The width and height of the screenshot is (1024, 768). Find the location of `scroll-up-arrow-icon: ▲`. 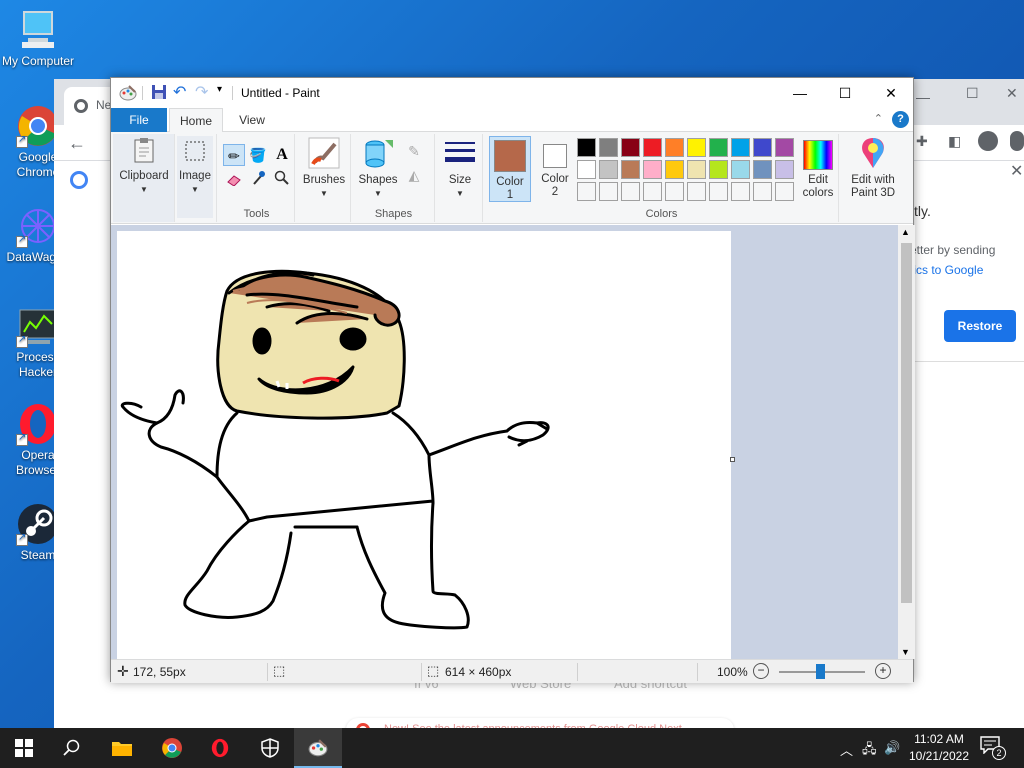

scroll-up-arrow-icon: ▲ is located at coordinates (905, 232).